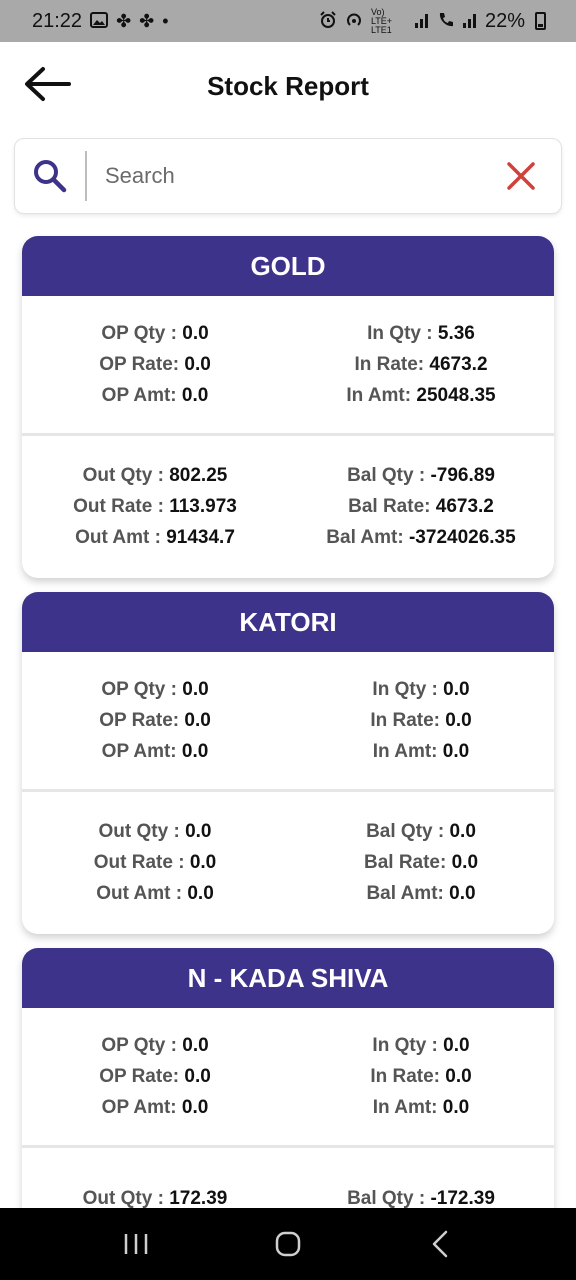 This screenshot has height=1280, width=576. I want to click on close-icon, so click(521, 176).